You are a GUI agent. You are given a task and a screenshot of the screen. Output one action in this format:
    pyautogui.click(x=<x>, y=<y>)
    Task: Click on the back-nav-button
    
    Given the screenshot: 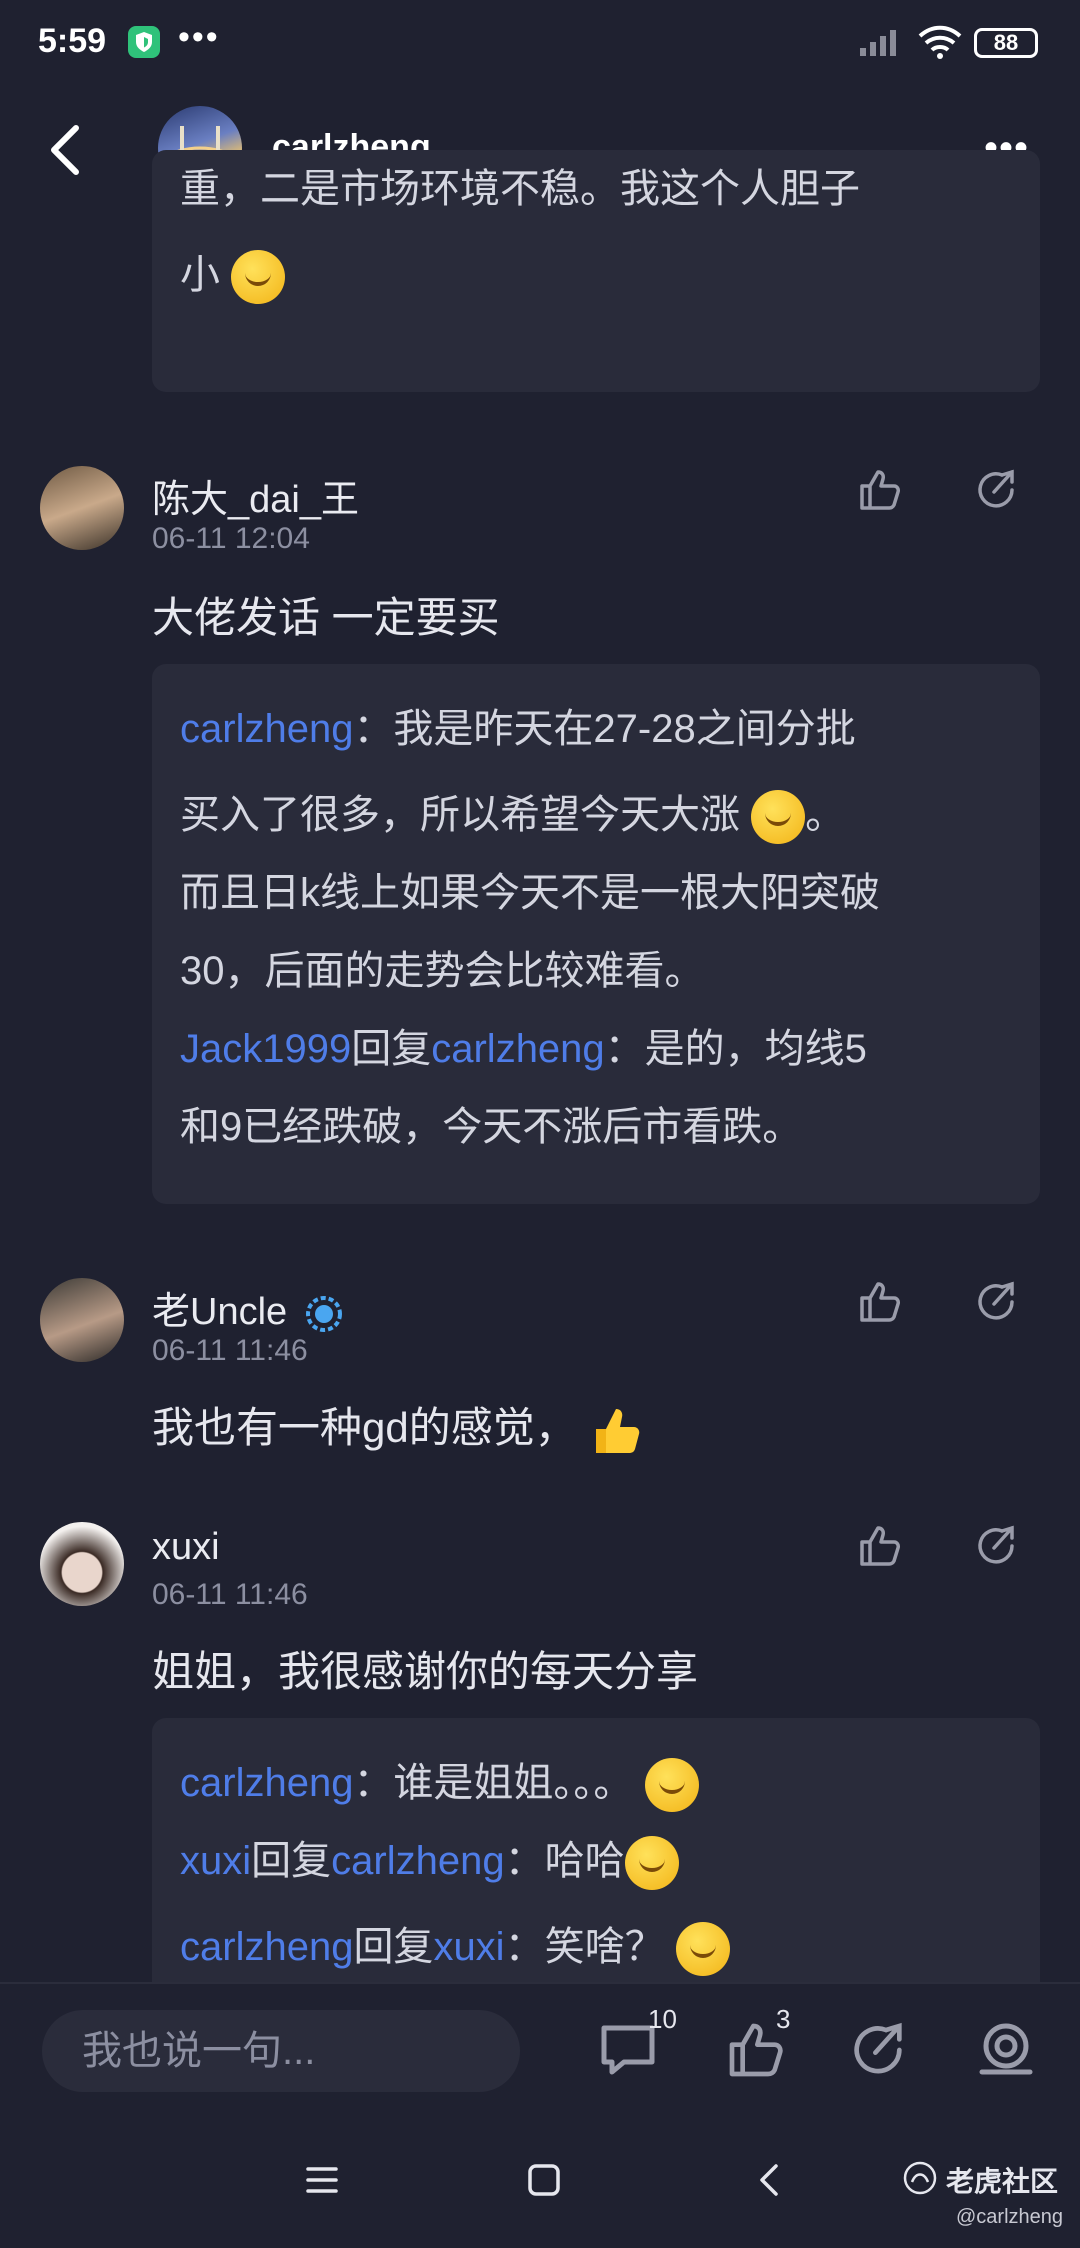 What is the action you would take?
    pyautogui.click(x=770, y=2180)
    